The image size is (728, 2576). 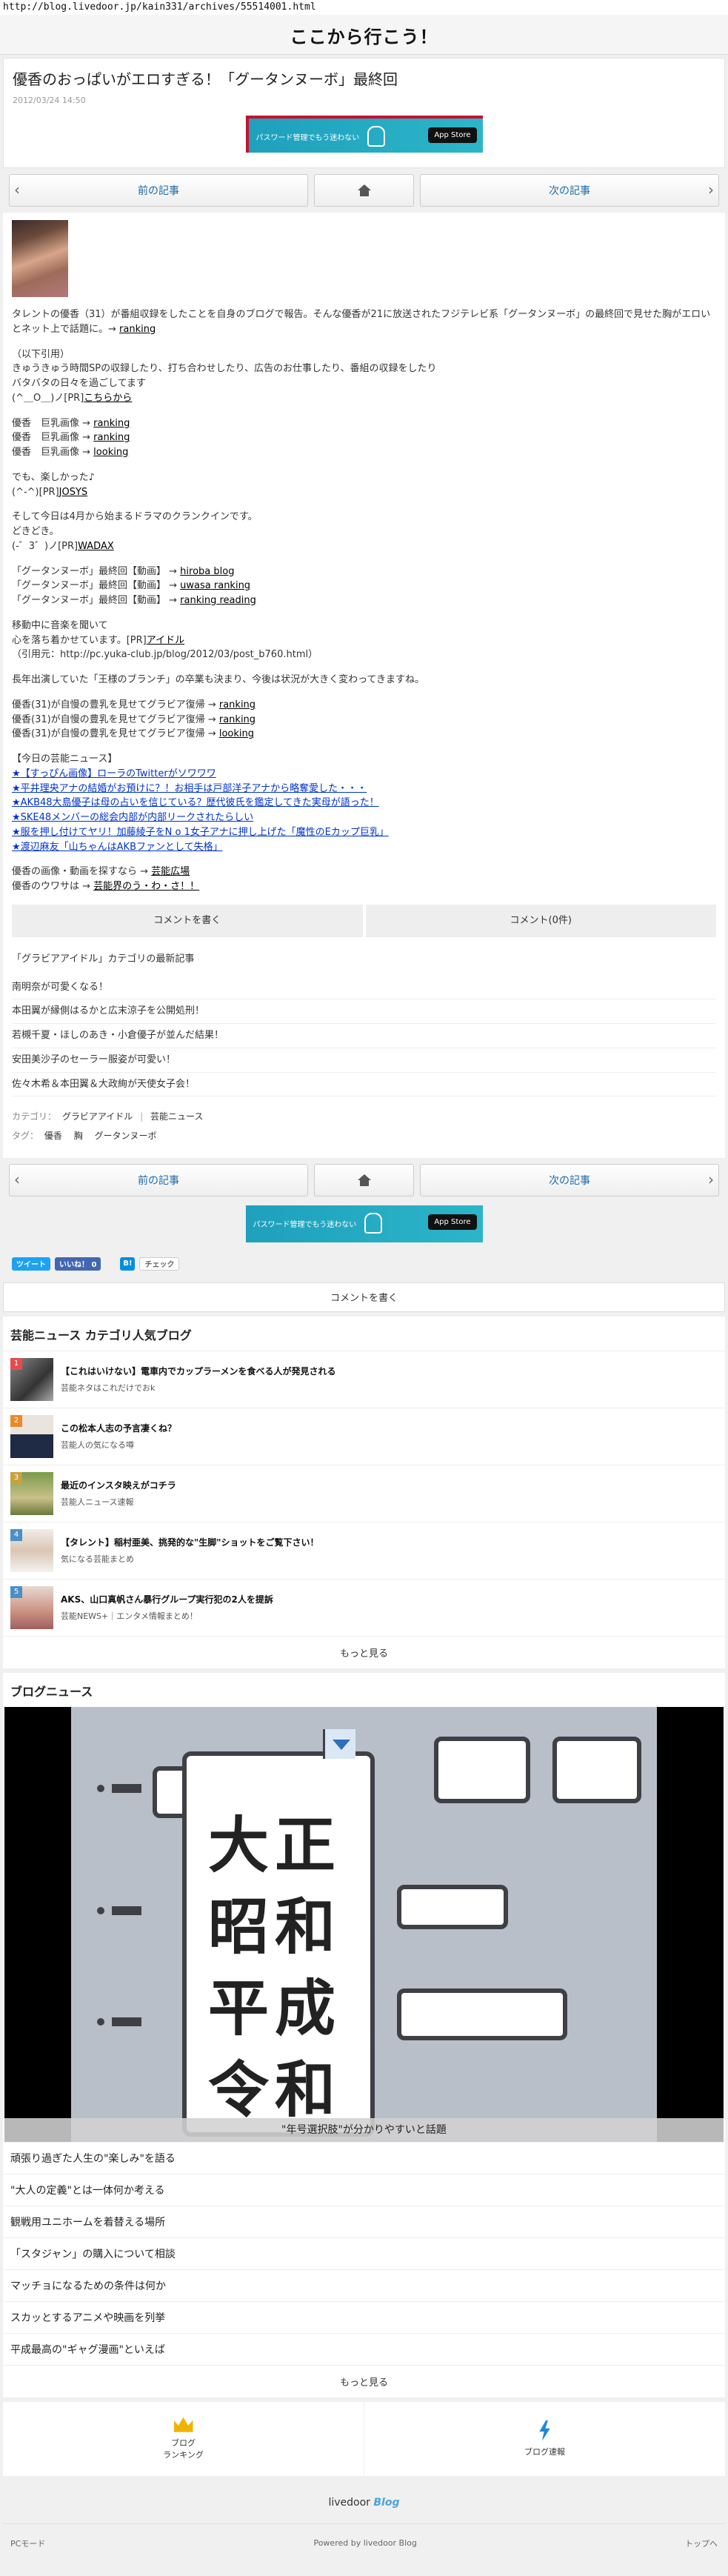 I want to click on tag-link: 優香, so click(x=53, y=1136).